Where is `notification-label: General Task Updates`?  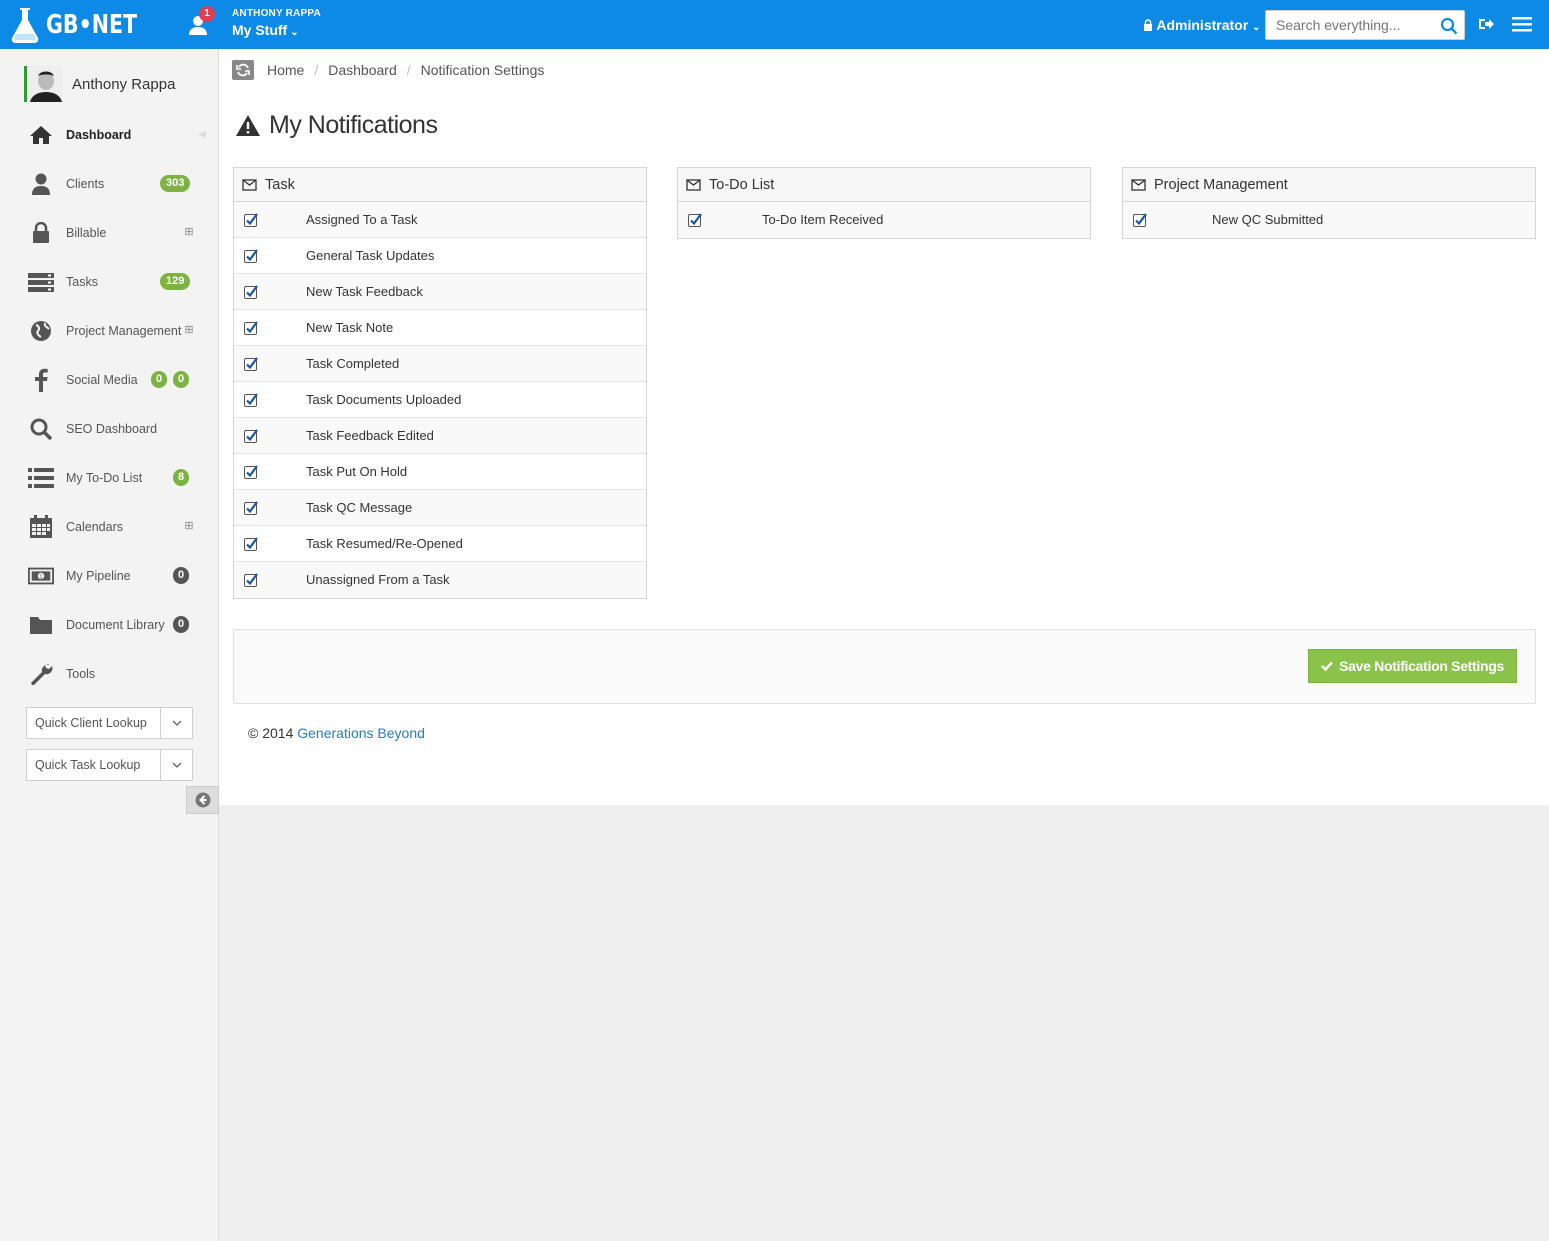 notification-label: General Task Updates is located at coordinates (370, 255).